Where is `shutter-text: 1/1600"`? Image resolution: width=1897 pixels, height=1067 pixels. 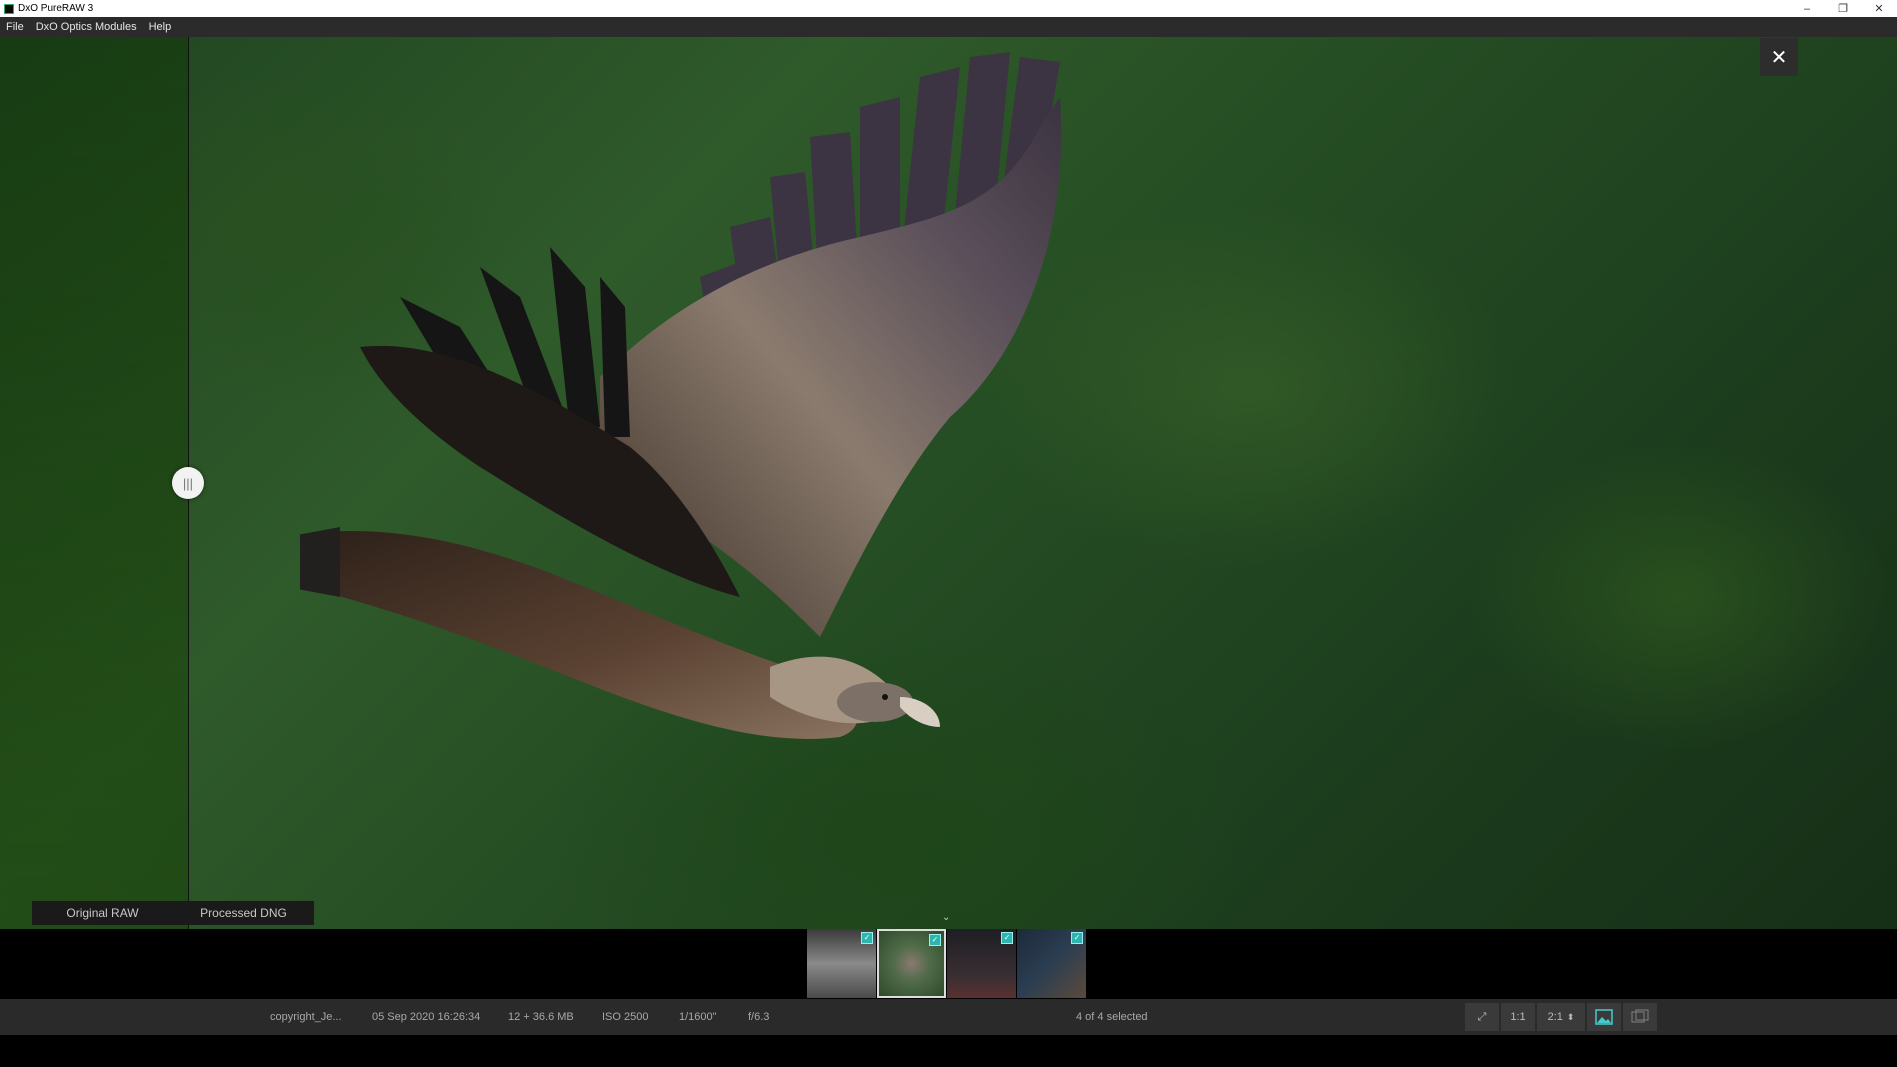 shutter-text: 1/1600" is located at coordinates (698, 1017).